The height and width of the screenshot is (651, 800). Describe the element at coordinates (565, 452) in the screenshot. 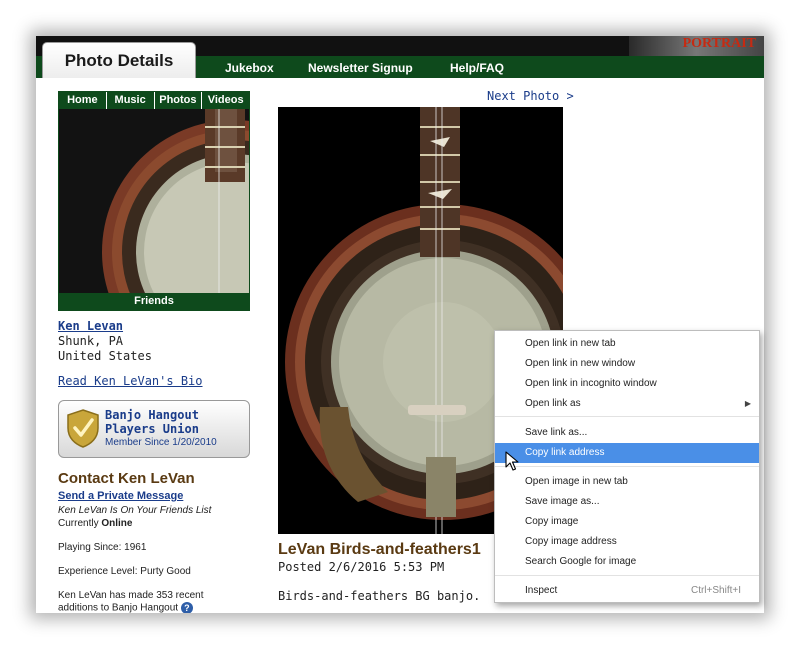

I see `menu-label: Copy link address` at that location.